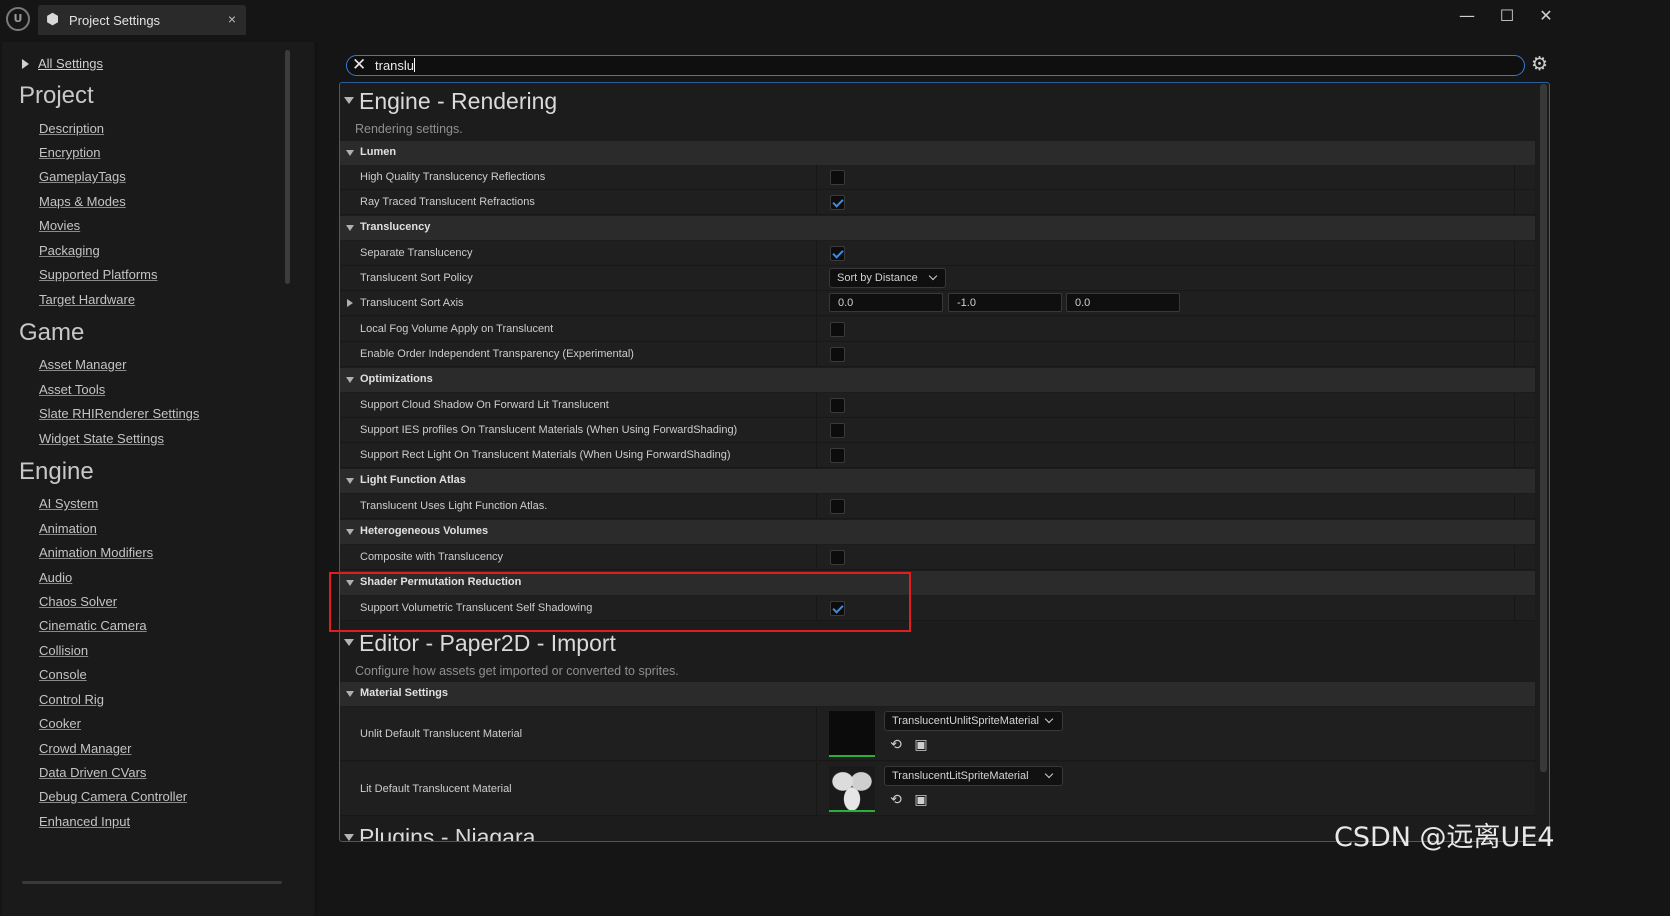 This screenshot has width=1670, height=916. Describe the element at coordinates (416, 253) in the screenshot. I see `setting-label: Separate Translucency` at that location.